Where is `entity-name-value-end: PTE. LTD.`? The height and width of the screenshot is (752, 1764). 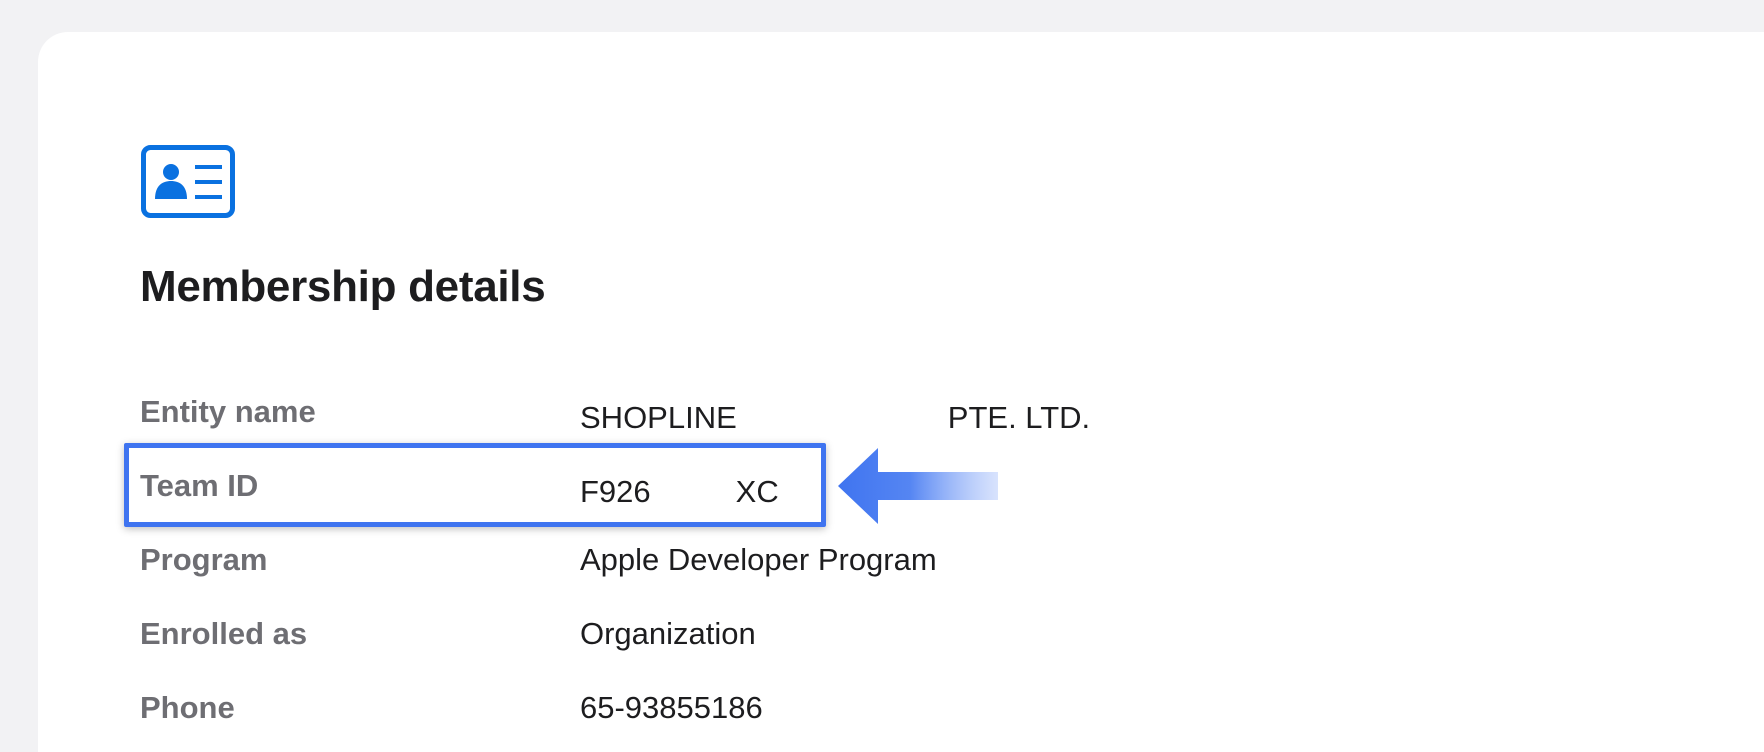
entity-name-value-end: PTE. LTD. is located at coordinates (1019, 417).